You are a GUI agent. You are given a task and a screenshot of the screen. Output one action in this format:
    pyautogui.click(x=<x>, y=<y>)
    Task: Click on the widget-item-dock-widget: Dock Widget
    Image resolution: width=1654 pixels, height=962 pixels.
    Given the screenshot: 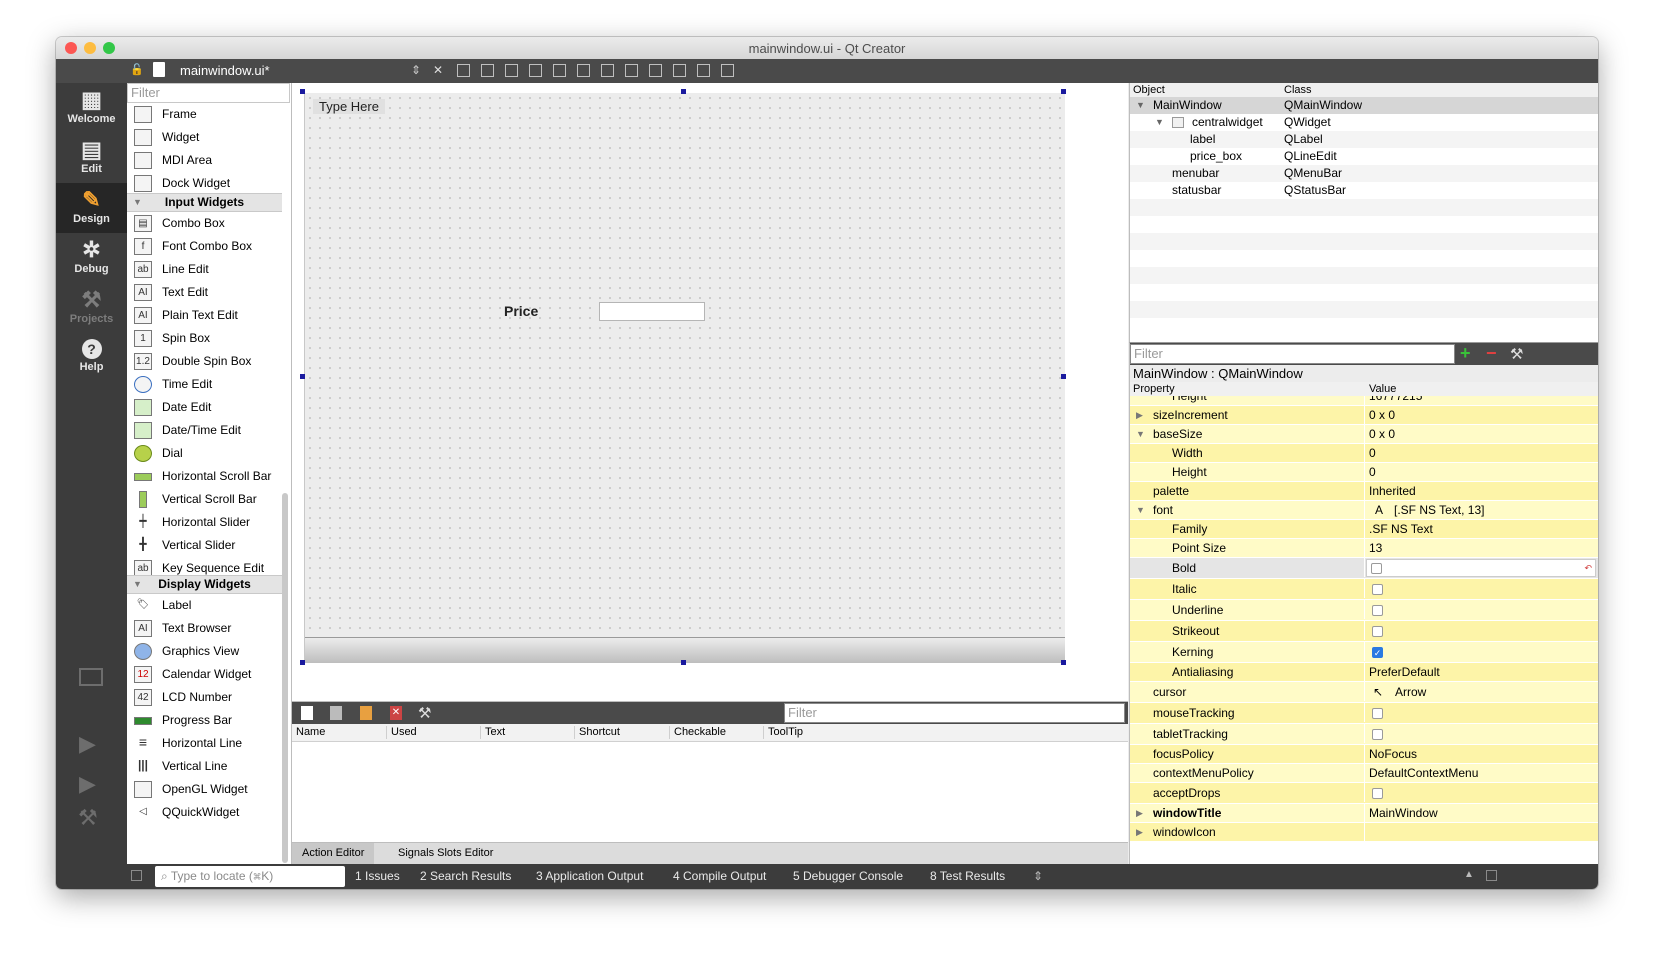 What is the action you would take?
    pyautogui.click(x=202, y=183)
    